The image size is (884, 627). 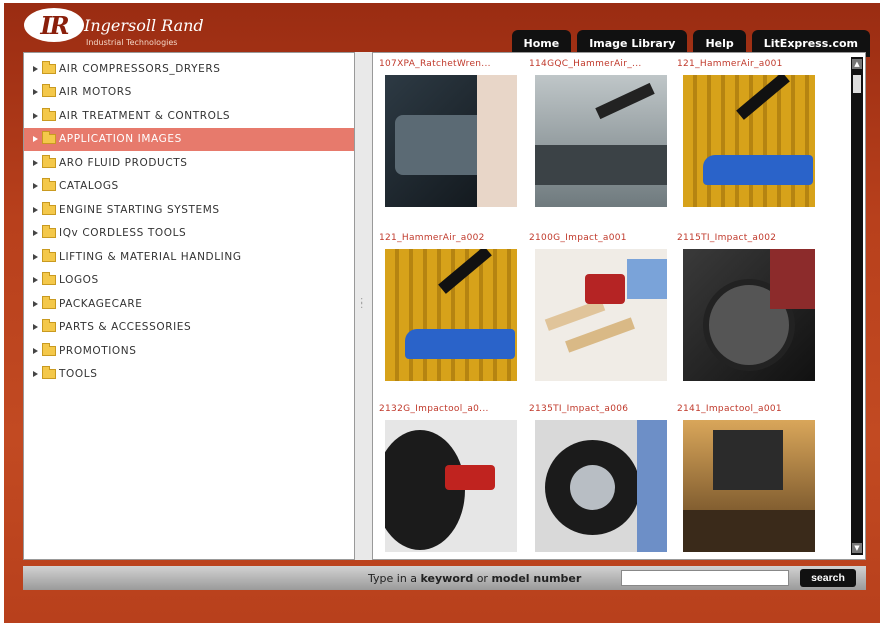 I want to click on tree-item: LOGOS, so click(x=189, y=281).